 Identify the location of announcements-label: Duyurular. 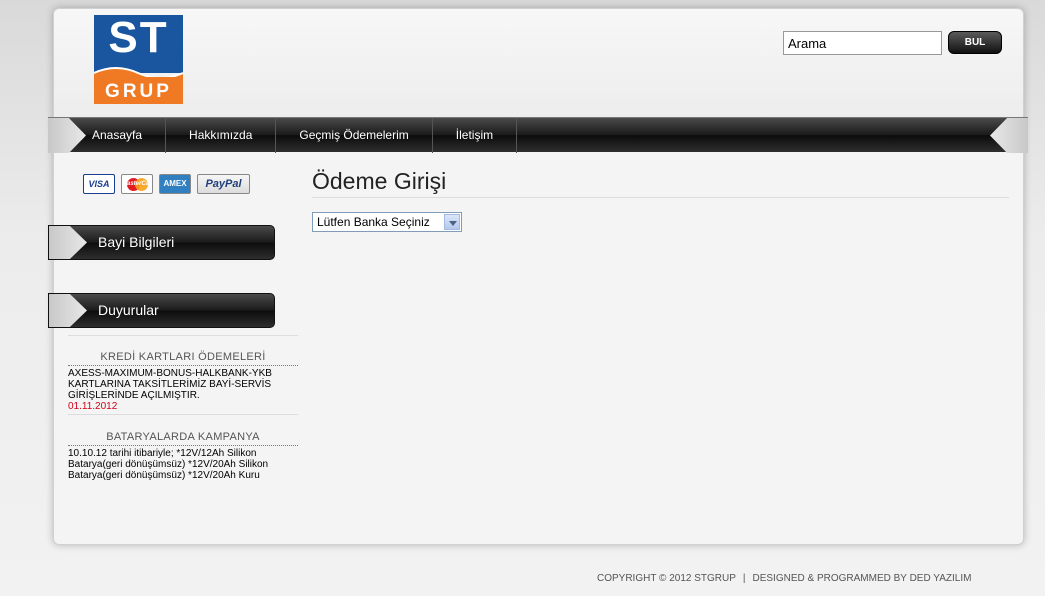
(128, 310).